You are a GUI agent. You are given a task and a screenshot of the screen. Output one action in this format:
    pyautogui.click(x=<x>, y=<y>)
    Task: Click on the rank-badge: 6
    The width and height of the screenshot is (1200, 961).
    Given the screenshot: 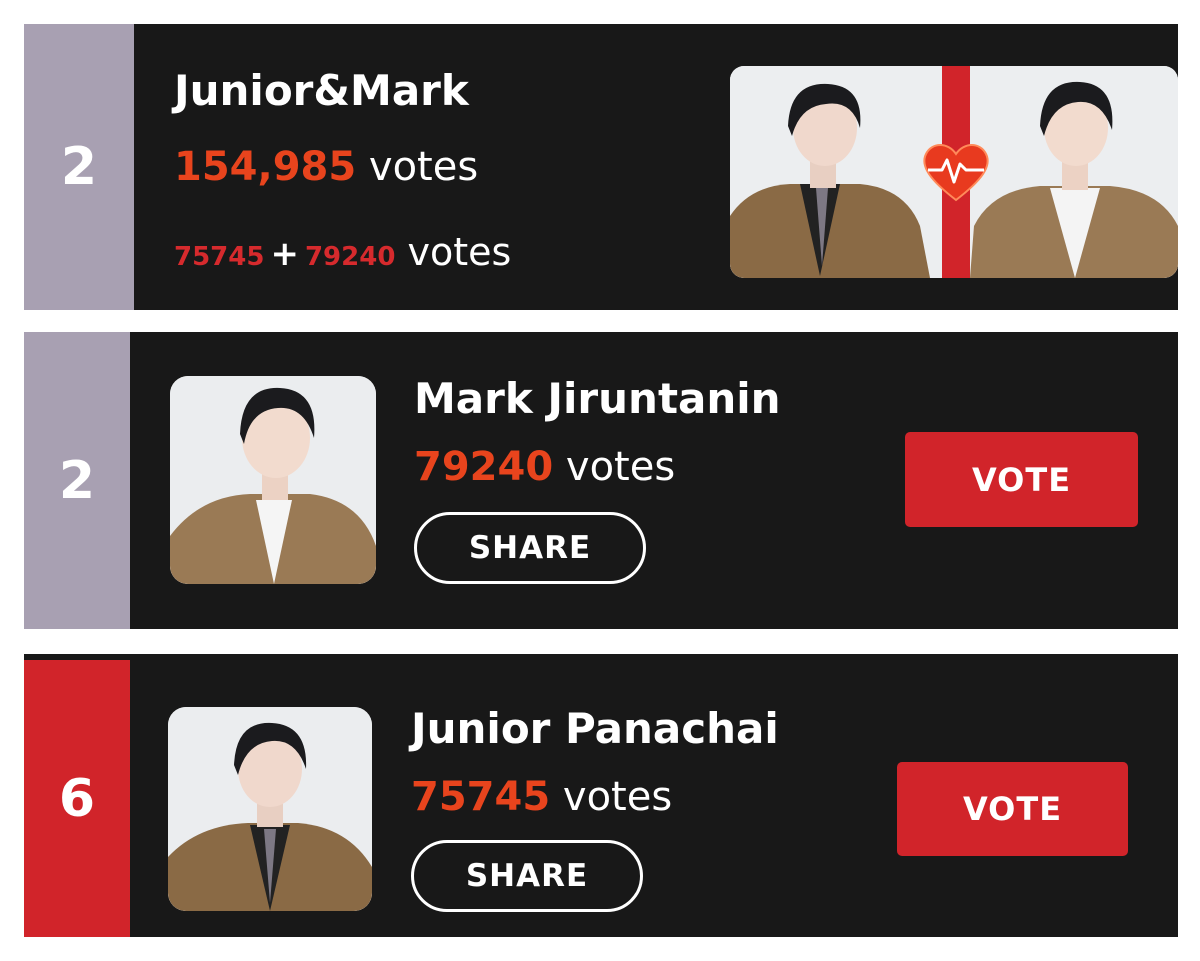 What is the action you would take?
    pyautogui.click(x=77, y=798)
    